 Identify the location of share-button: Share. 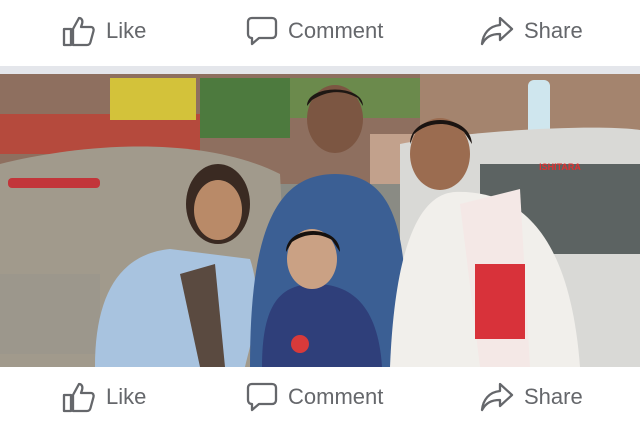
(531, 31).